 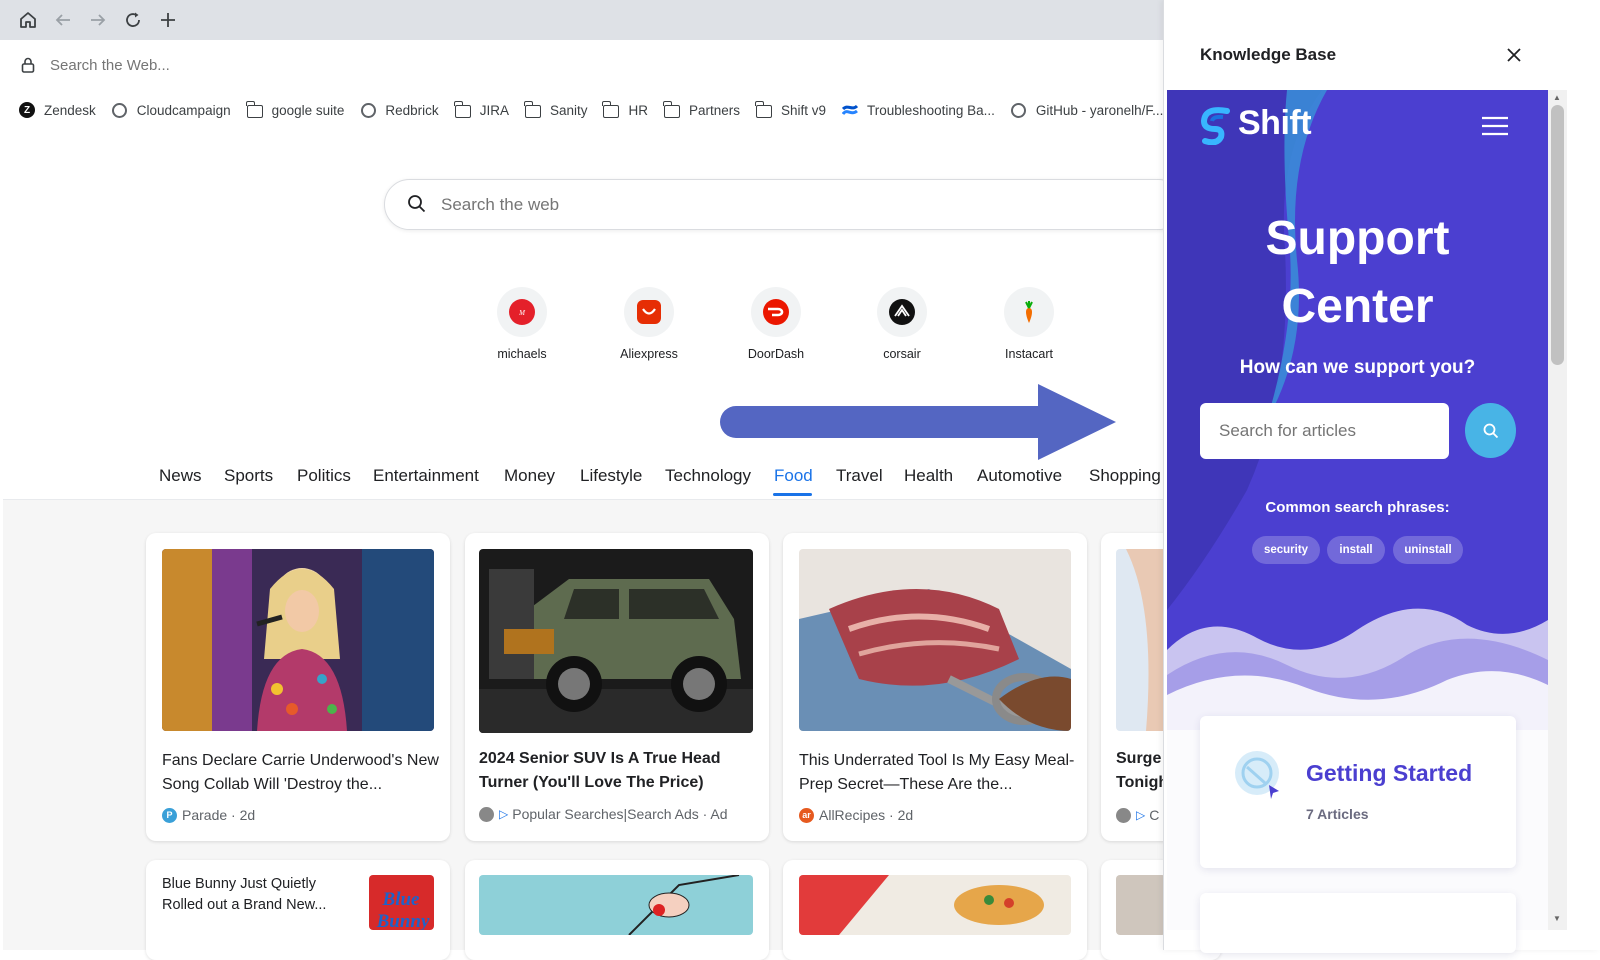 What do you see at coordinates (610, 65) in the screenshot?
I see `address-input` at bounding box center [610, 65].